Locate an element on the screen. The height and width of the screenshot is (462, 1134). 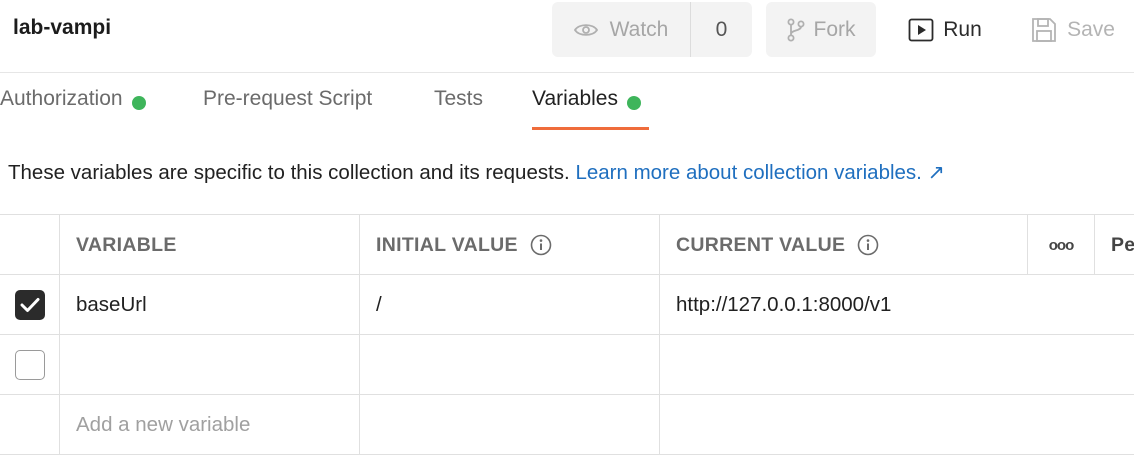
variable-name-cell: baseUrl is located at coordinates (210, 305).